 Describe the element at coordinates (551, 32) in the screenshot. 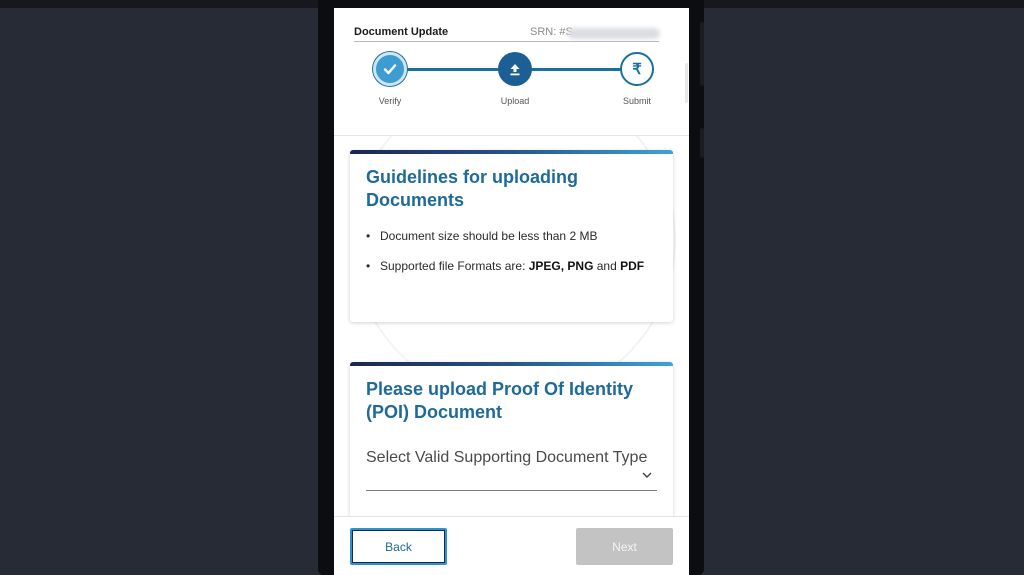

I see `srn-label: SRN: #S` at that location.